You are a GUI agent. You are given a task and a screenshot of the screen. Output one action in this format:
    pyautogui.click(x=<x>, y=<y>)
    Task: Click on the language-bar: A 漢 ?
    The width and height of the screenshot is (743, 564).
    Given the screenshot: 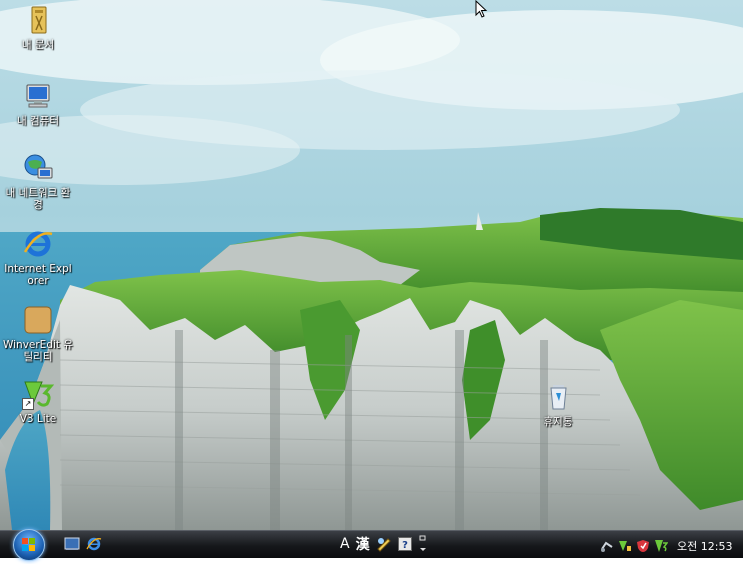 What is the action you would take?
    pyautogui.click(x=384, y=544)
    